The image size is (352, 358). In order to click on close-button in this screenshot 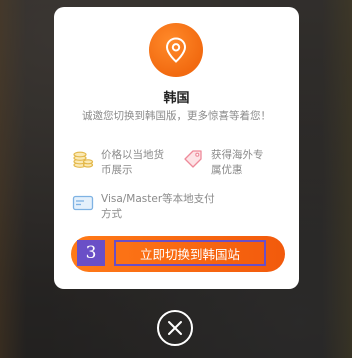, I will do `click(175, 328)`.